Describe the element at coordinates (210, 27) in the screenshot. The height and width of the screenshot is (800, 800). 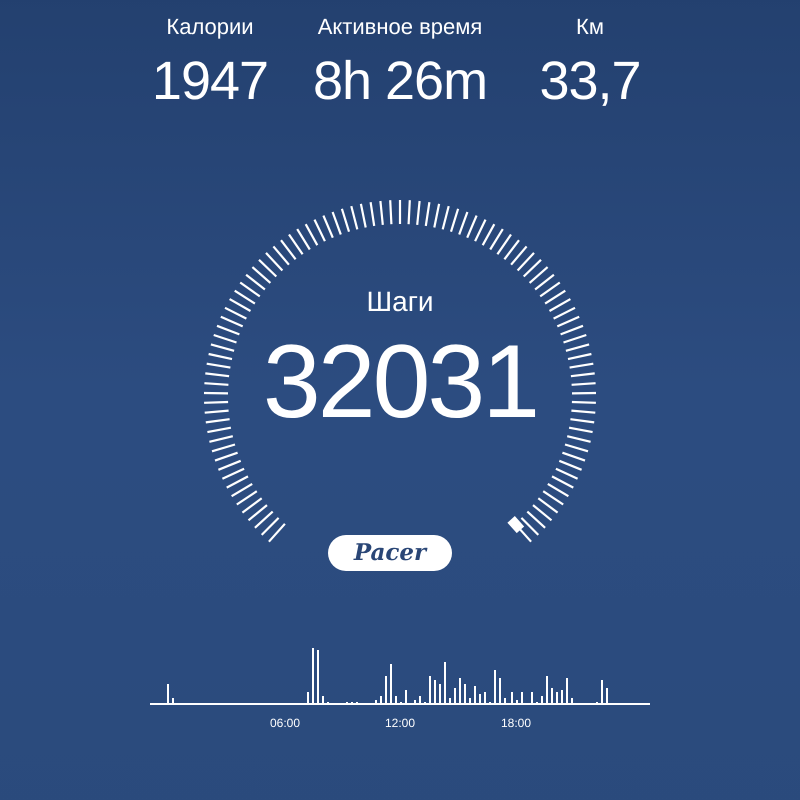
I see `stat-label: Калории` at that location.